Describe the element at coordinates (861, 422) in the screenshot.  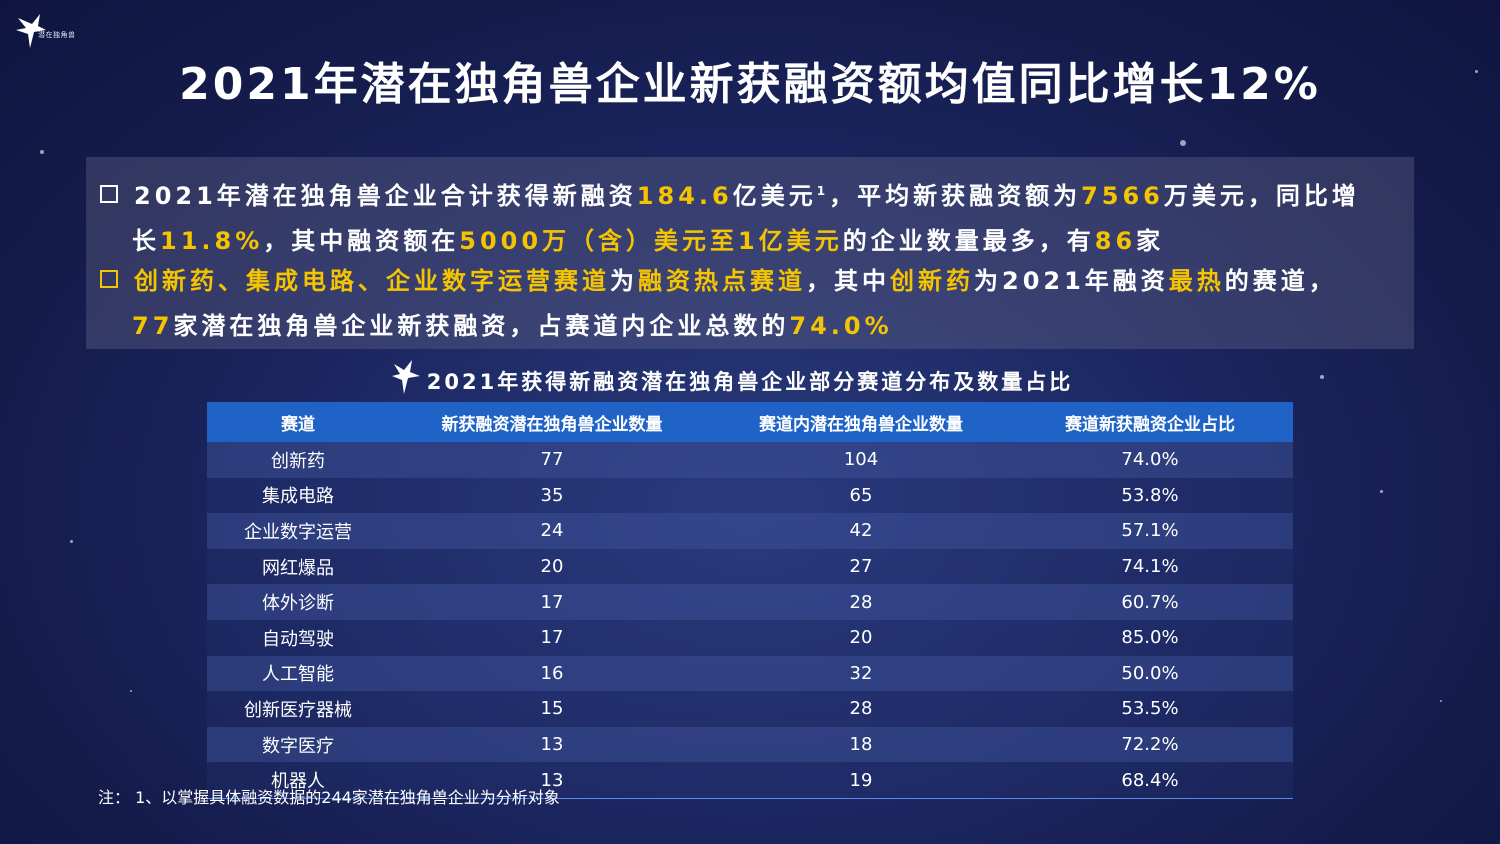
I see `col-header-total-count: 赛道内潜在独角兽企业数量` at that location.